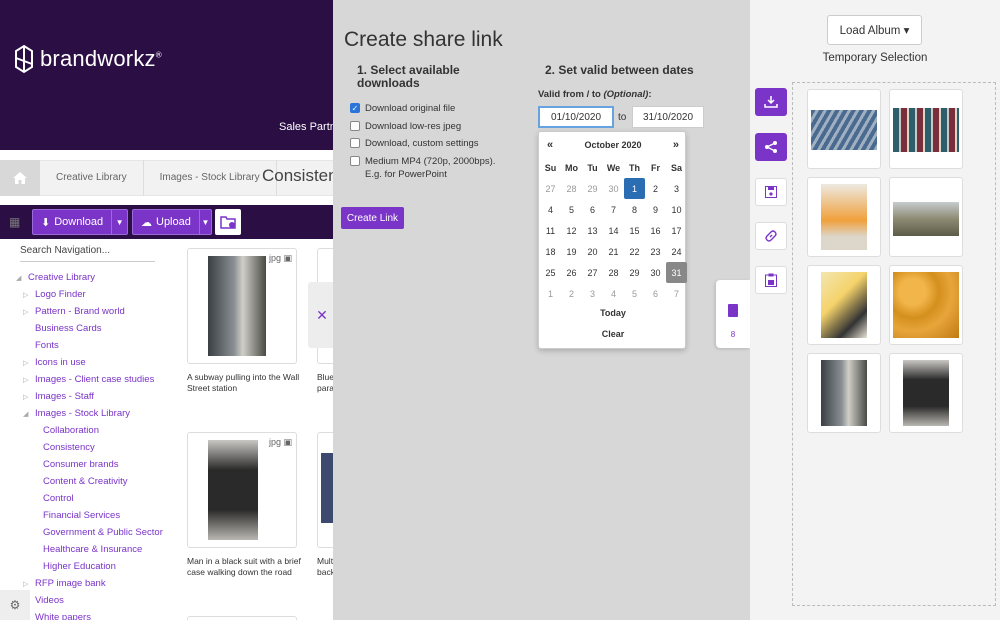 The height and width of the screenshot is (620, 1000). Describe the element at coordinates (372, 218) in the screenshot. I see `create-link-button: Create Link` at that location.